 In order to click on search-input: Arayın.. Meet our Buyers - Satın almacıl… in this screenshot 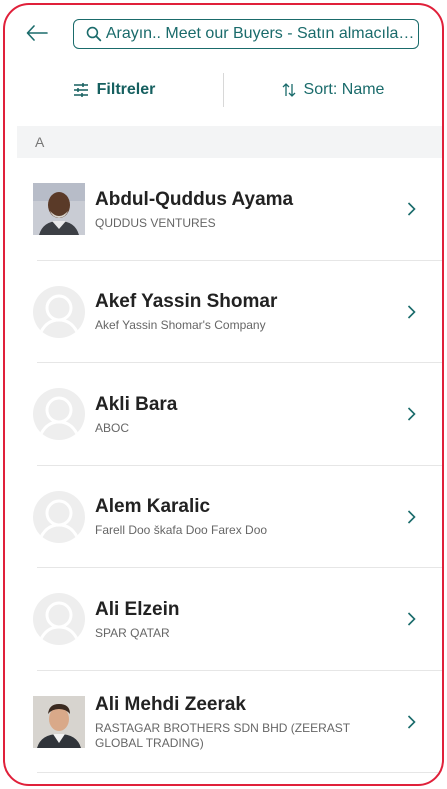, I will do `click(246, 34)`.